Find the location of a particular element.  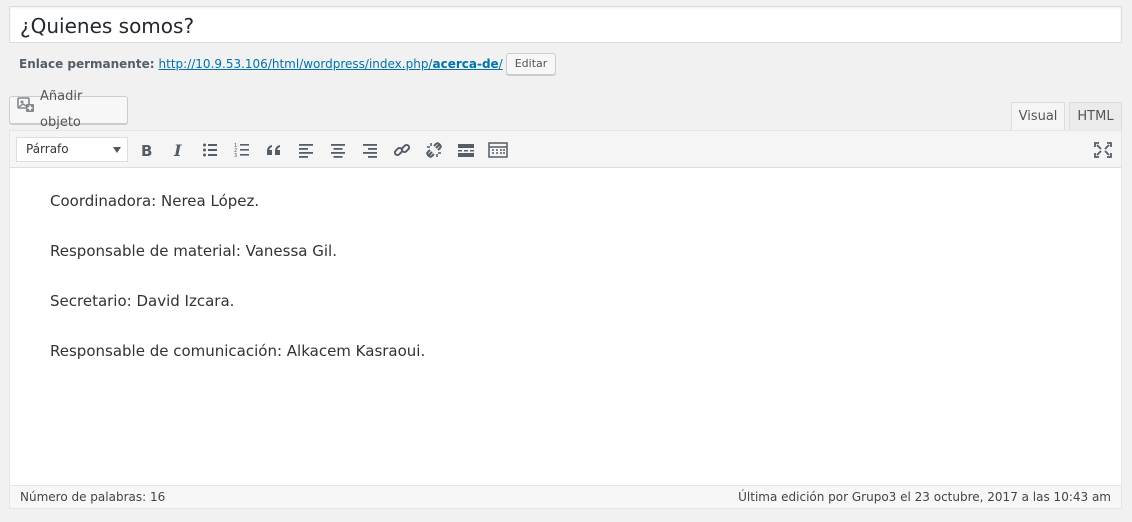

word-count: Número de palabras: 16 is located at coordinates (93, 497).